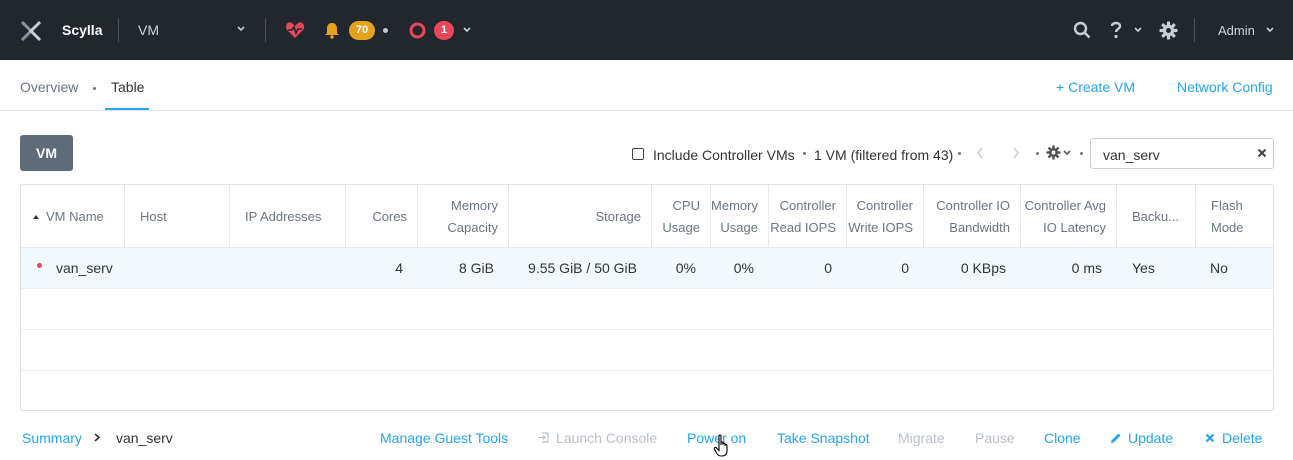 Image resolution: width=1293 pixels, height=460 pixels. Describe the element at coordinates (734, 216) in the screenshot. I see `column-header-label: Memory Usage` at that location.